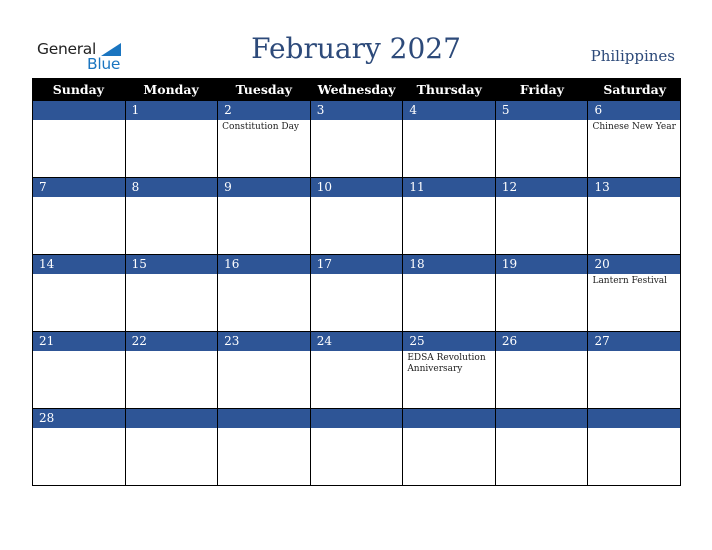 This screenshot has height=550, width=712. What do you see at coordinates (264, 293) in the screenshot?
I see `day-cell: 16` at bounding box center [264, 293].